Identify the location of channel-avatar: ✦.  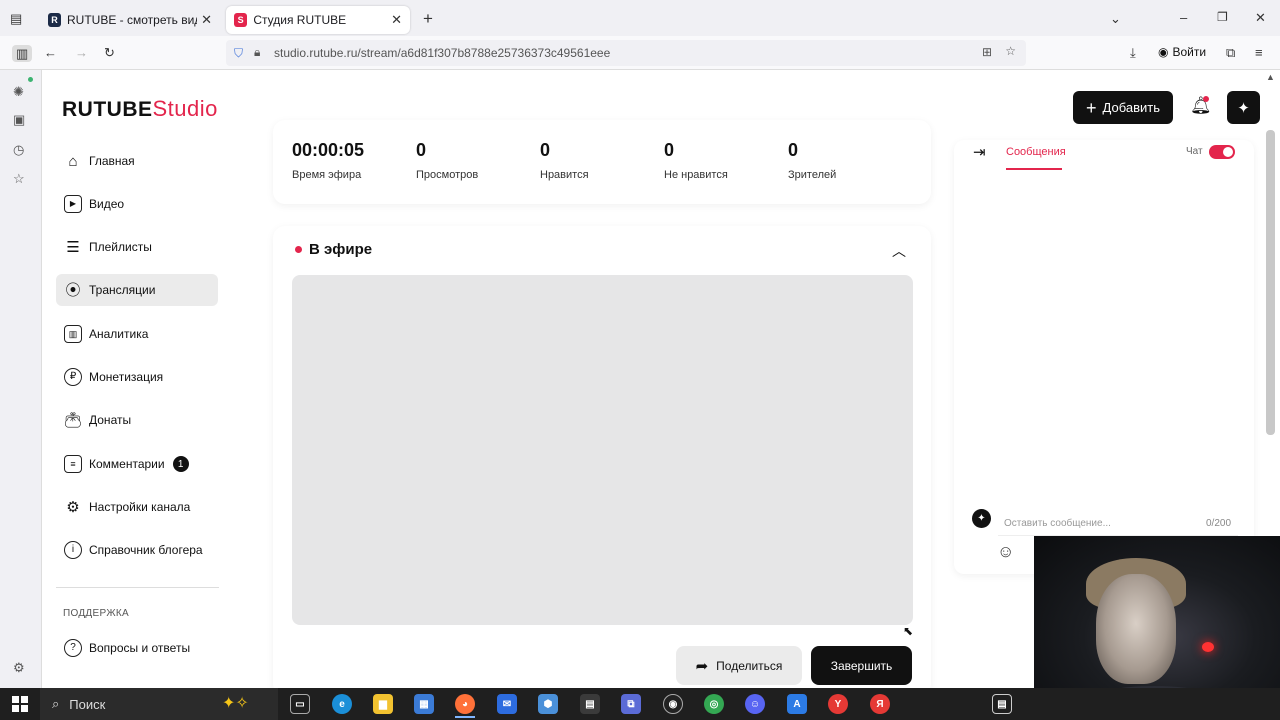
(1243, 107).